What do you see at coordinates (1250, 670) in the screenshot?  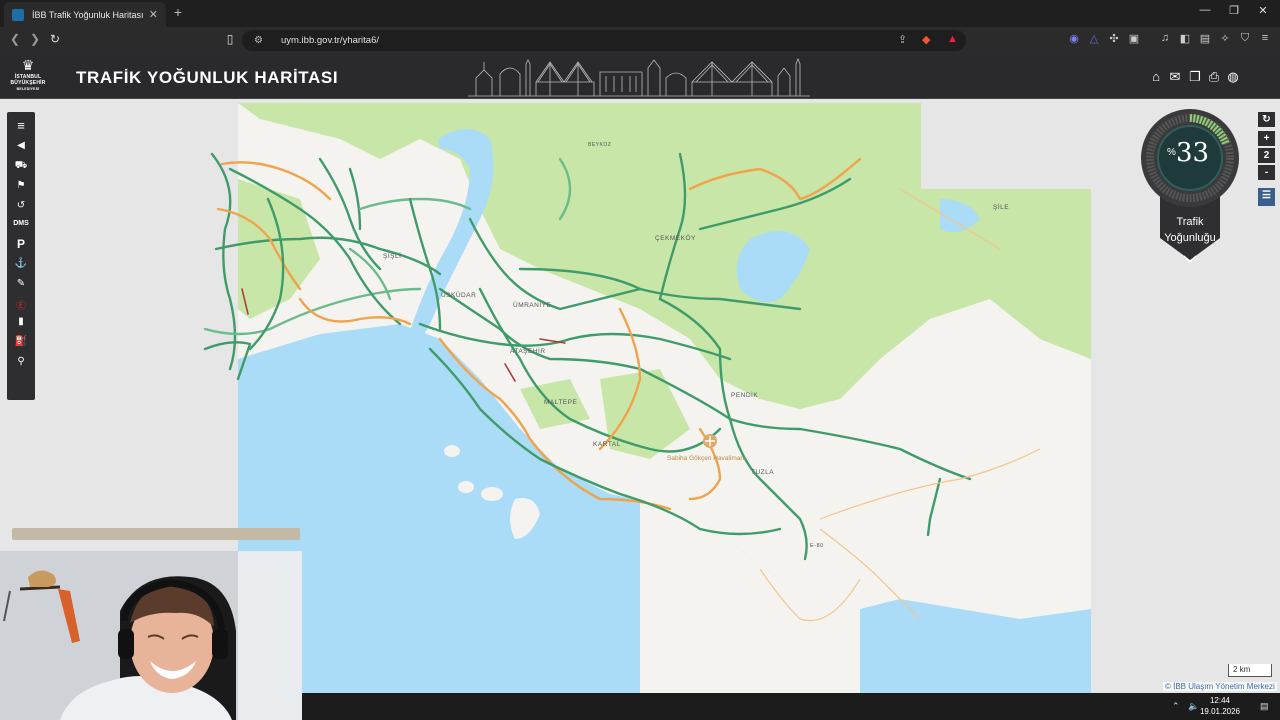 I see `map-scale: 2 km` at bounding box center [1250, 670].